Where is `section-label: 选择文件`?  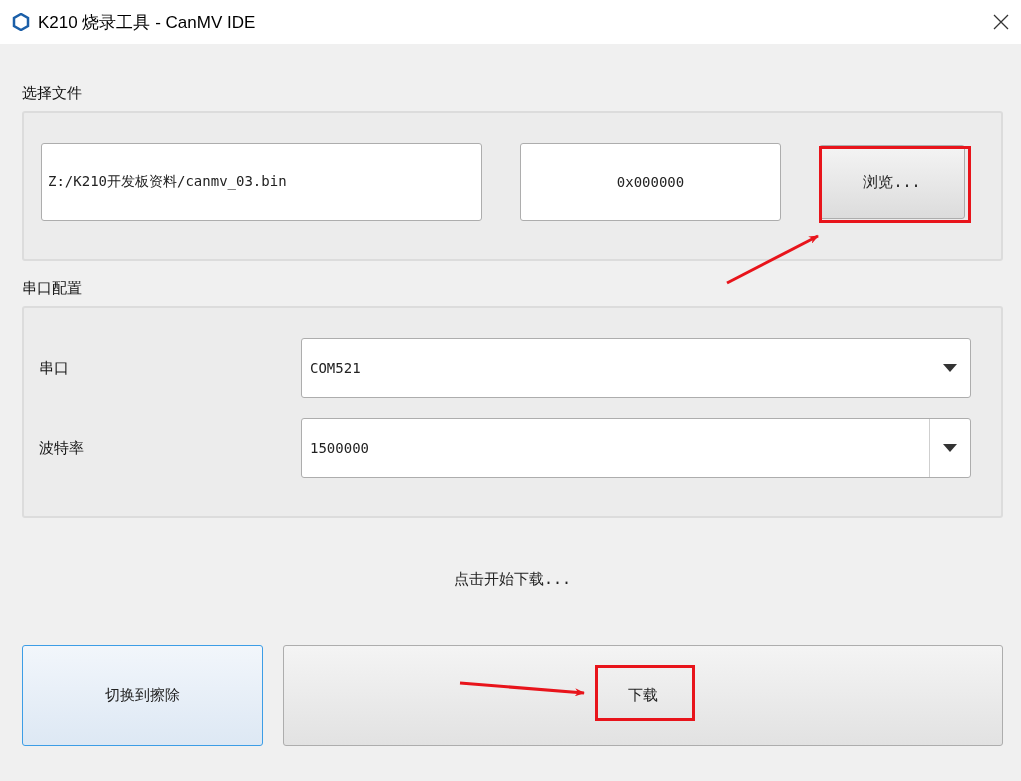 section-label: 选择文件 is located at coordinates (52, 93).